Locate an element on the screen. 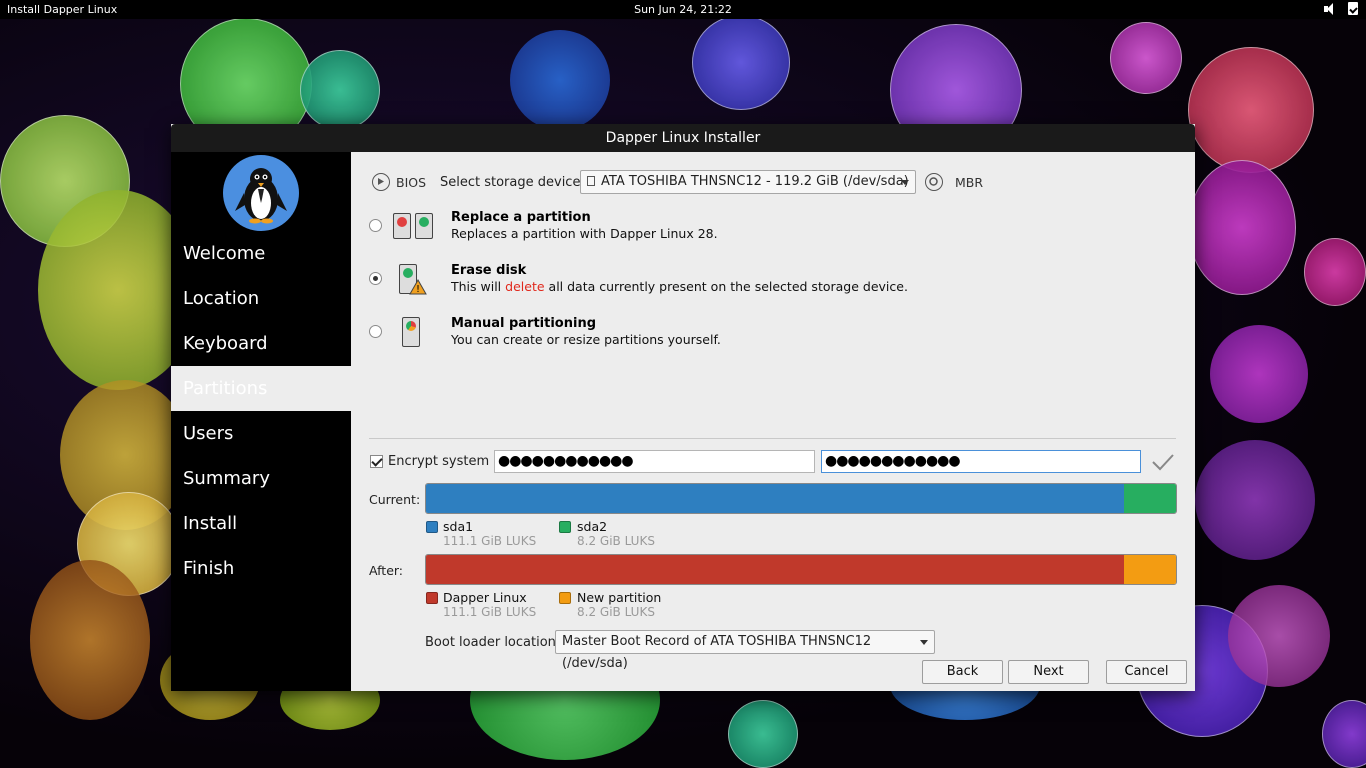 This screenshot has height=768, width=1366. legend-swatch-sda1 is located at coordinates (432, 527).